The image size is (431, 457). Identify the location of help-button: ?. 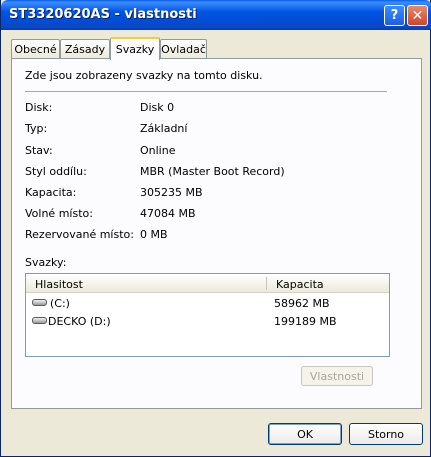
(394, 15).